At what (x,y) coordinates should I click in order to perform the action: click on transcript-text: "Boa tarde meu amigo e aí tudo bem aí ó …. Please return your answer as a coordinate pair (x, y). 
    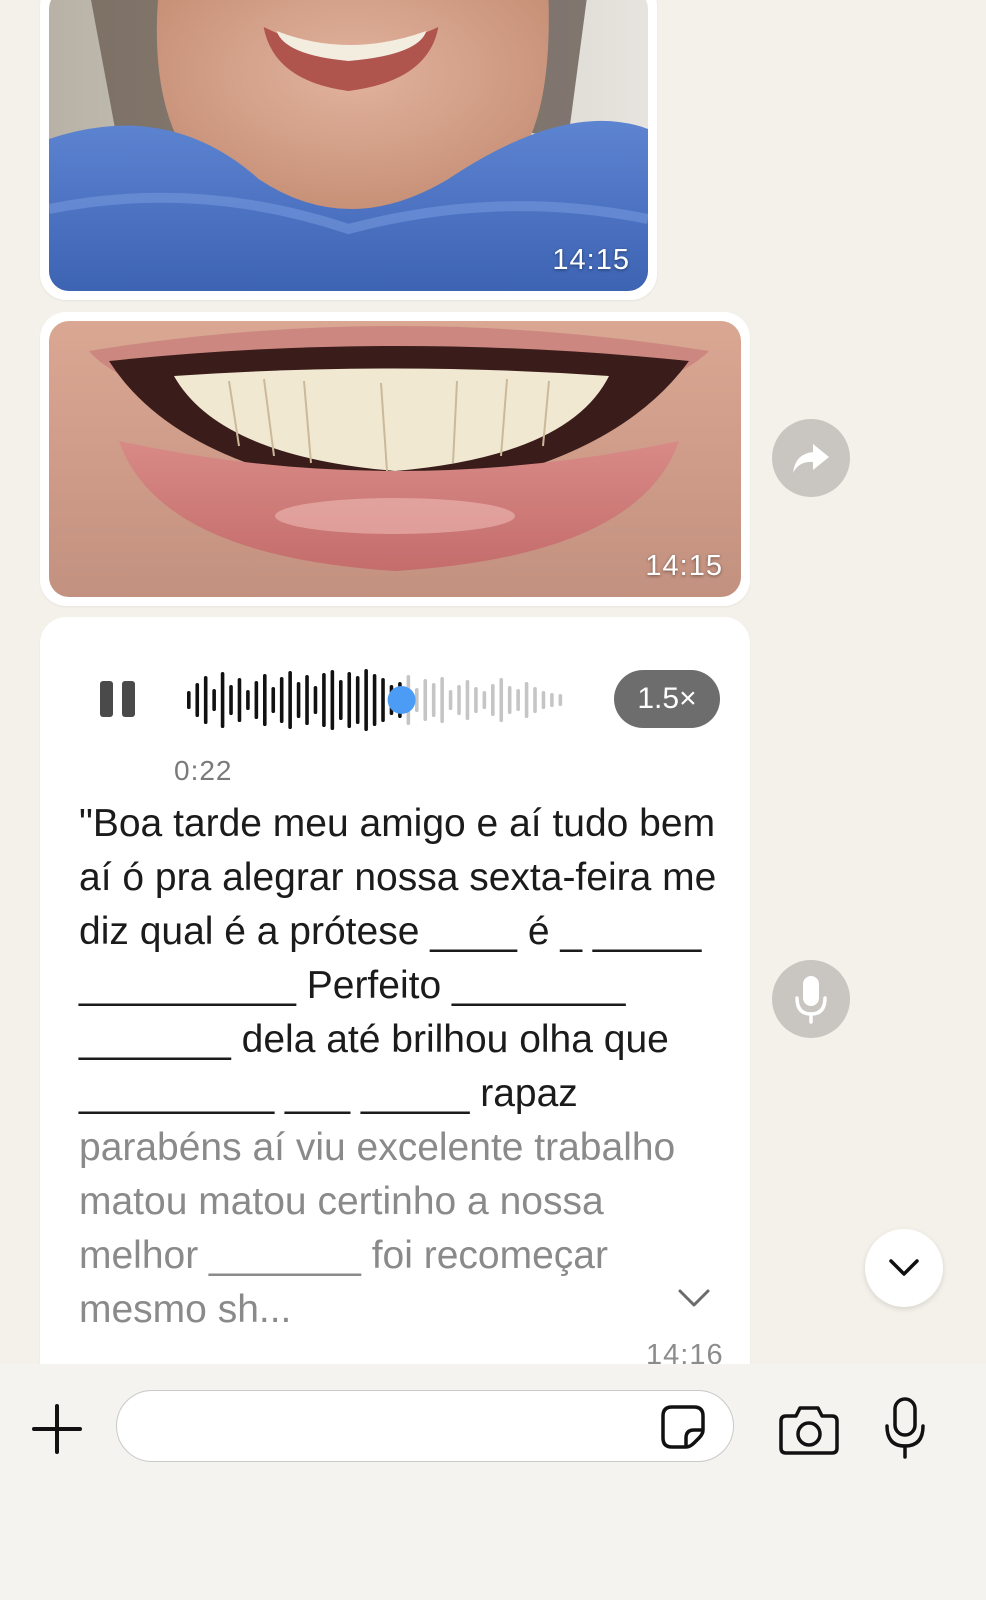
    Looking at the image, I should click on (398, 958).